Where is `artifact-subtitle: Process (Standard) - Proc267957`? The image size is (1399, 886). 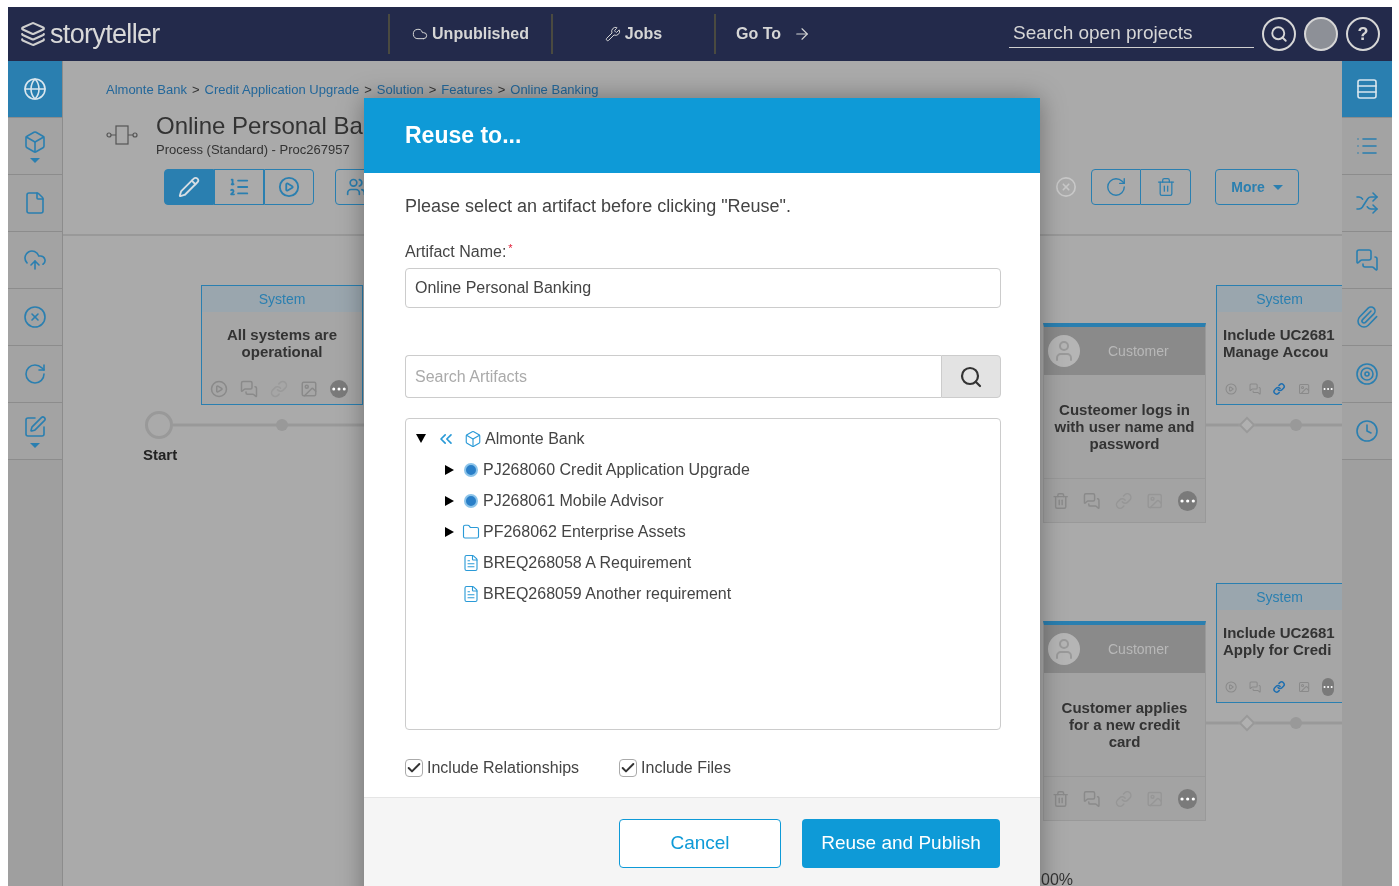 artifact-subtitle: Process (Standard) - Proc267957 is located at coordinates (253, 149).